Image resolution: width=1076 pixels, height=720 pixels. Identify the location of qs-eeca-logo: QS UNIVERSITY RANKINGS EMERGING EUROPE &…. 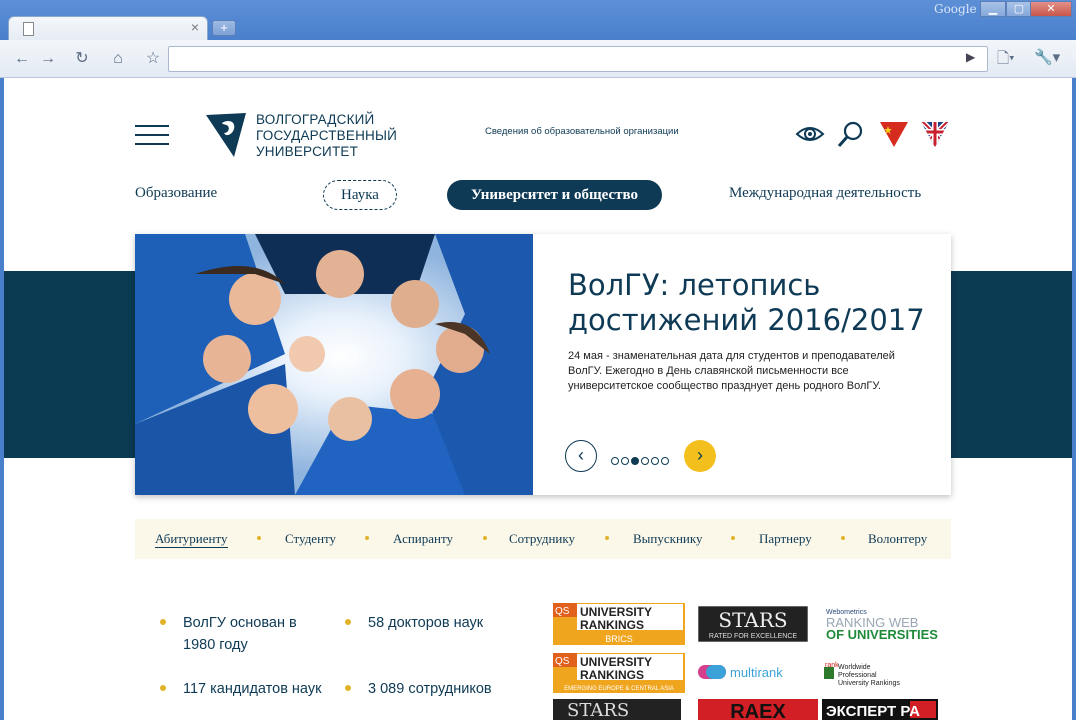
(619, 673).